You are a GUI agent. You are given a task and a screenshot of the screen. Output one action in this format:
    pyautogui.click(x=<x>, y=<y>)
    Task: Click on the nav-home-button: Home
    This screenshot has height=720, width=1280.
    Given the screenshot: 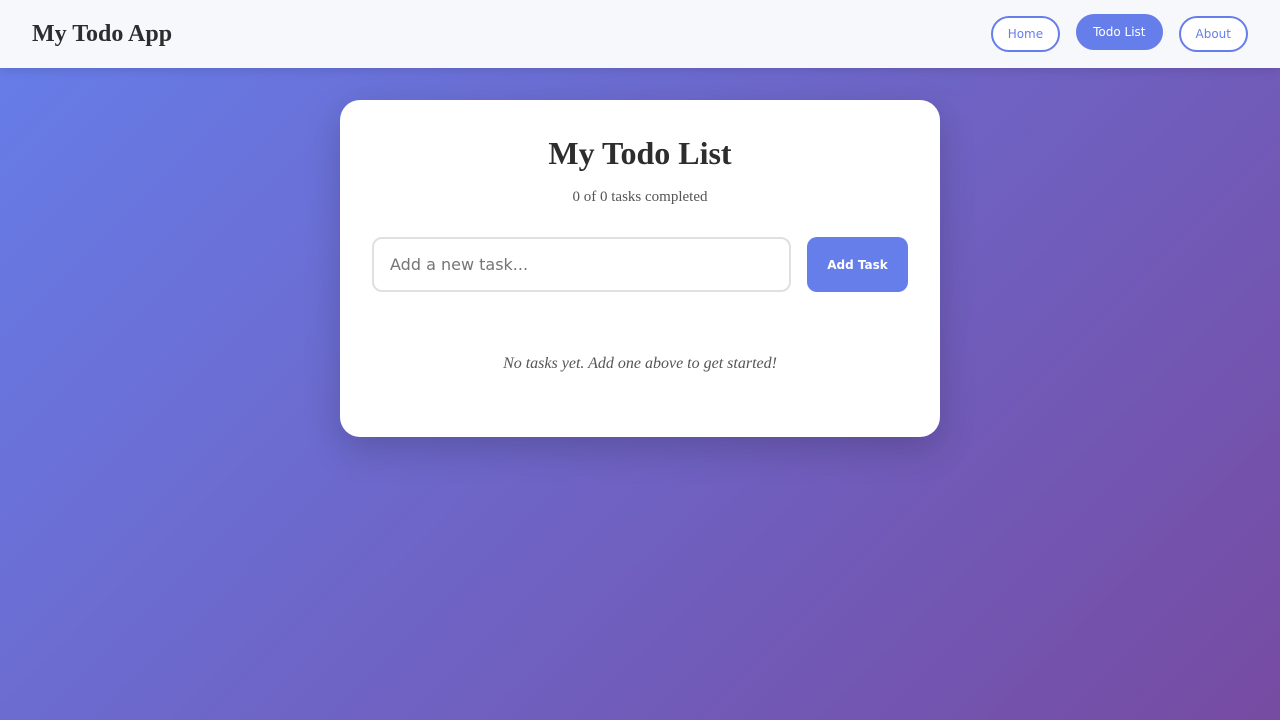 What is the action you would take?
    pyautogui.click(x=1025, y=34)
    